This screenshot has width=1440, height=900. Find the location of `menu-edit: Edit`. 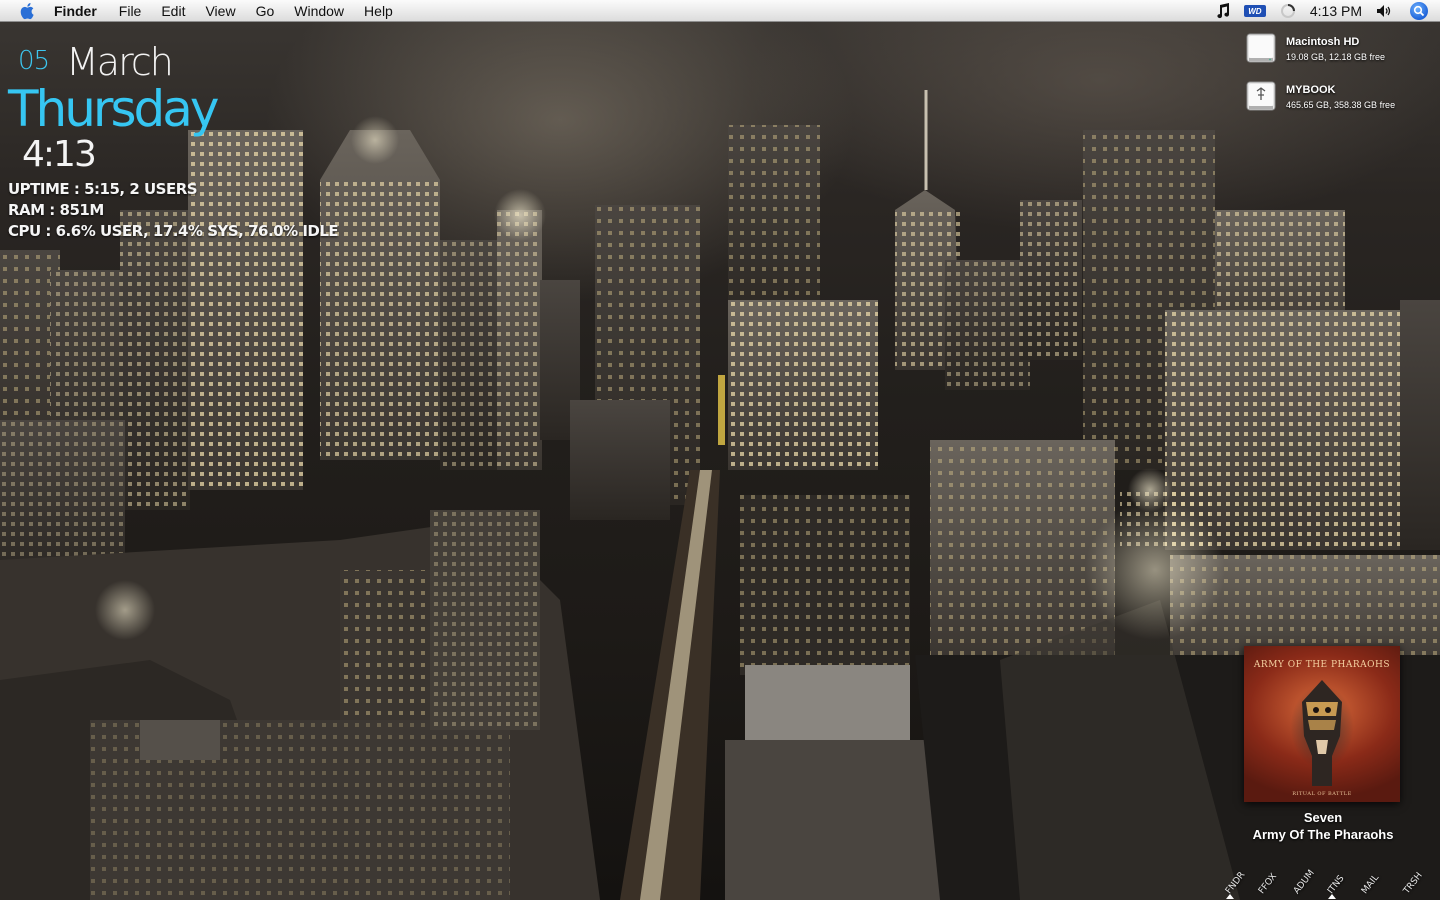

menu-edit: Edit is located at coordinates (173, 11).